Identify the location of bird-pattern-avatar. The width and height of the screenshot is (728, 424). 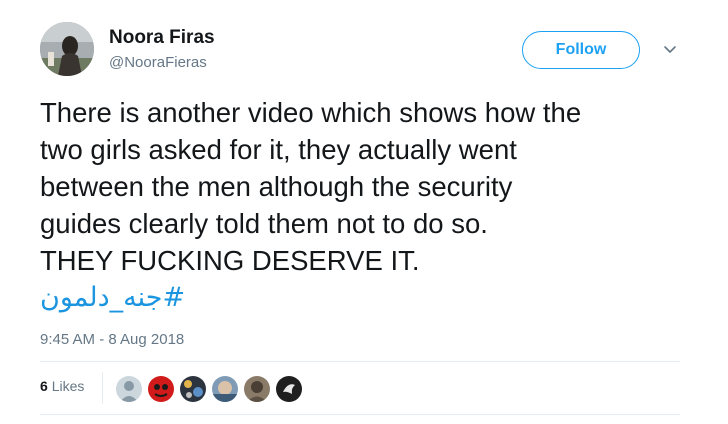
(193, 389).